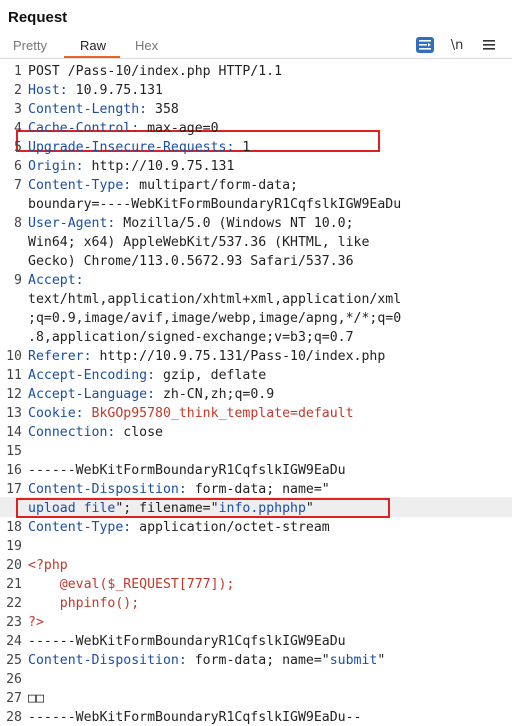  What do you see at coordinates (457, 45) in the screenshot?
I see `newline-toggle-button: \n` at bounding box center [457, 45].